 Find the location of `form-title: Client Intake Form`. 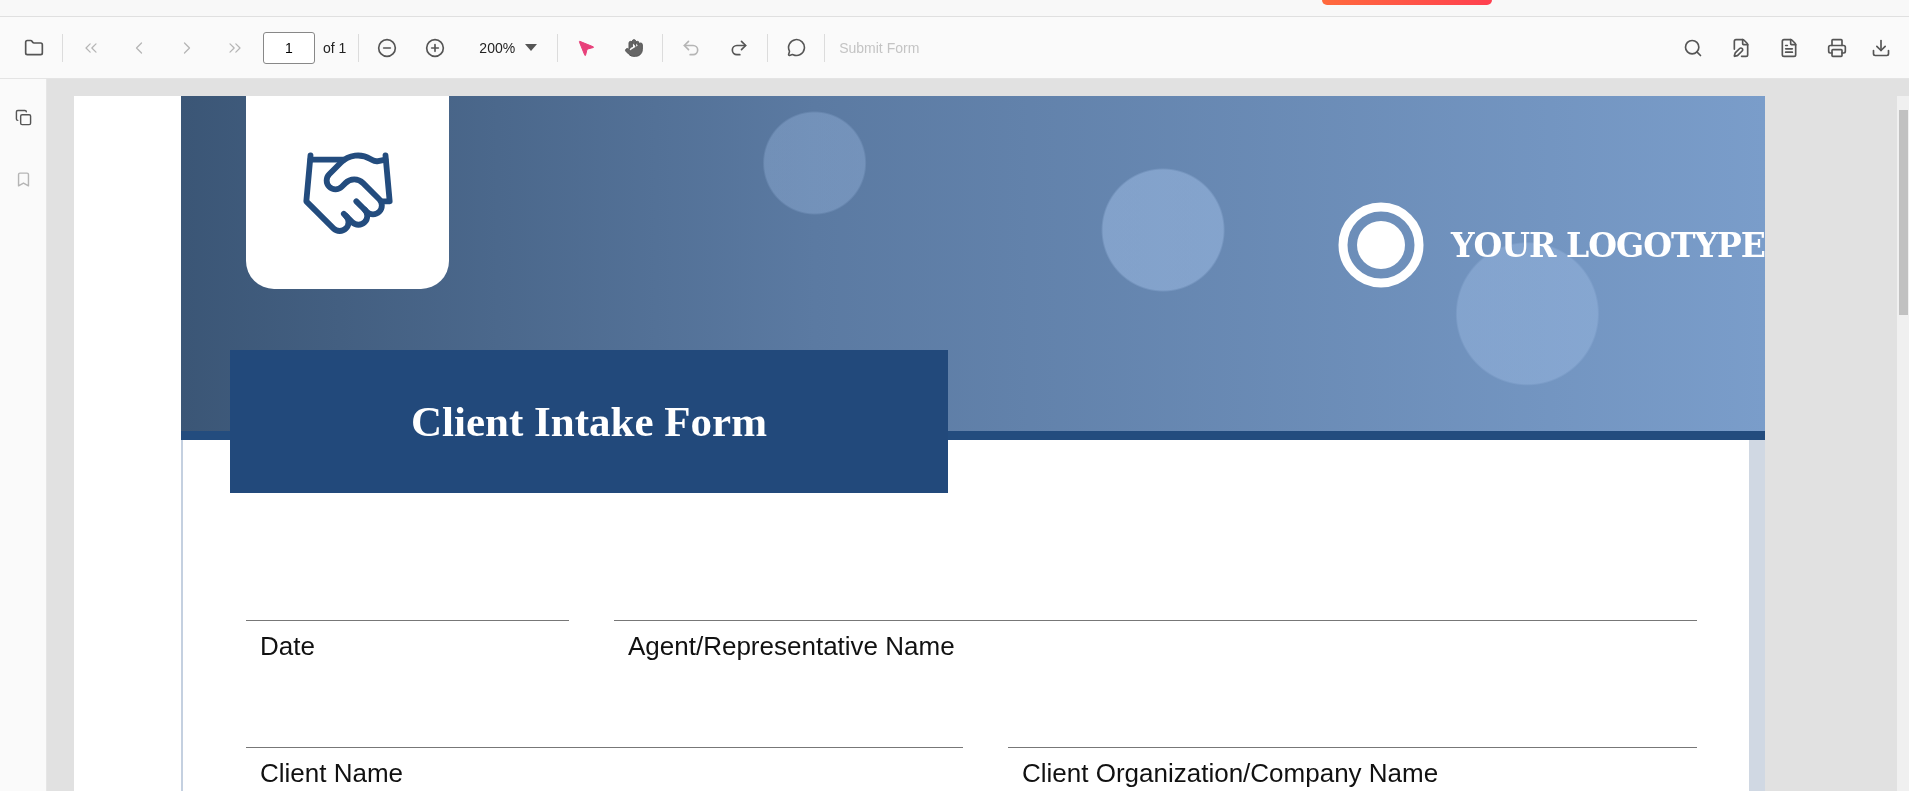

form-title: Client Intake Form is located at coordinates (589, 421).